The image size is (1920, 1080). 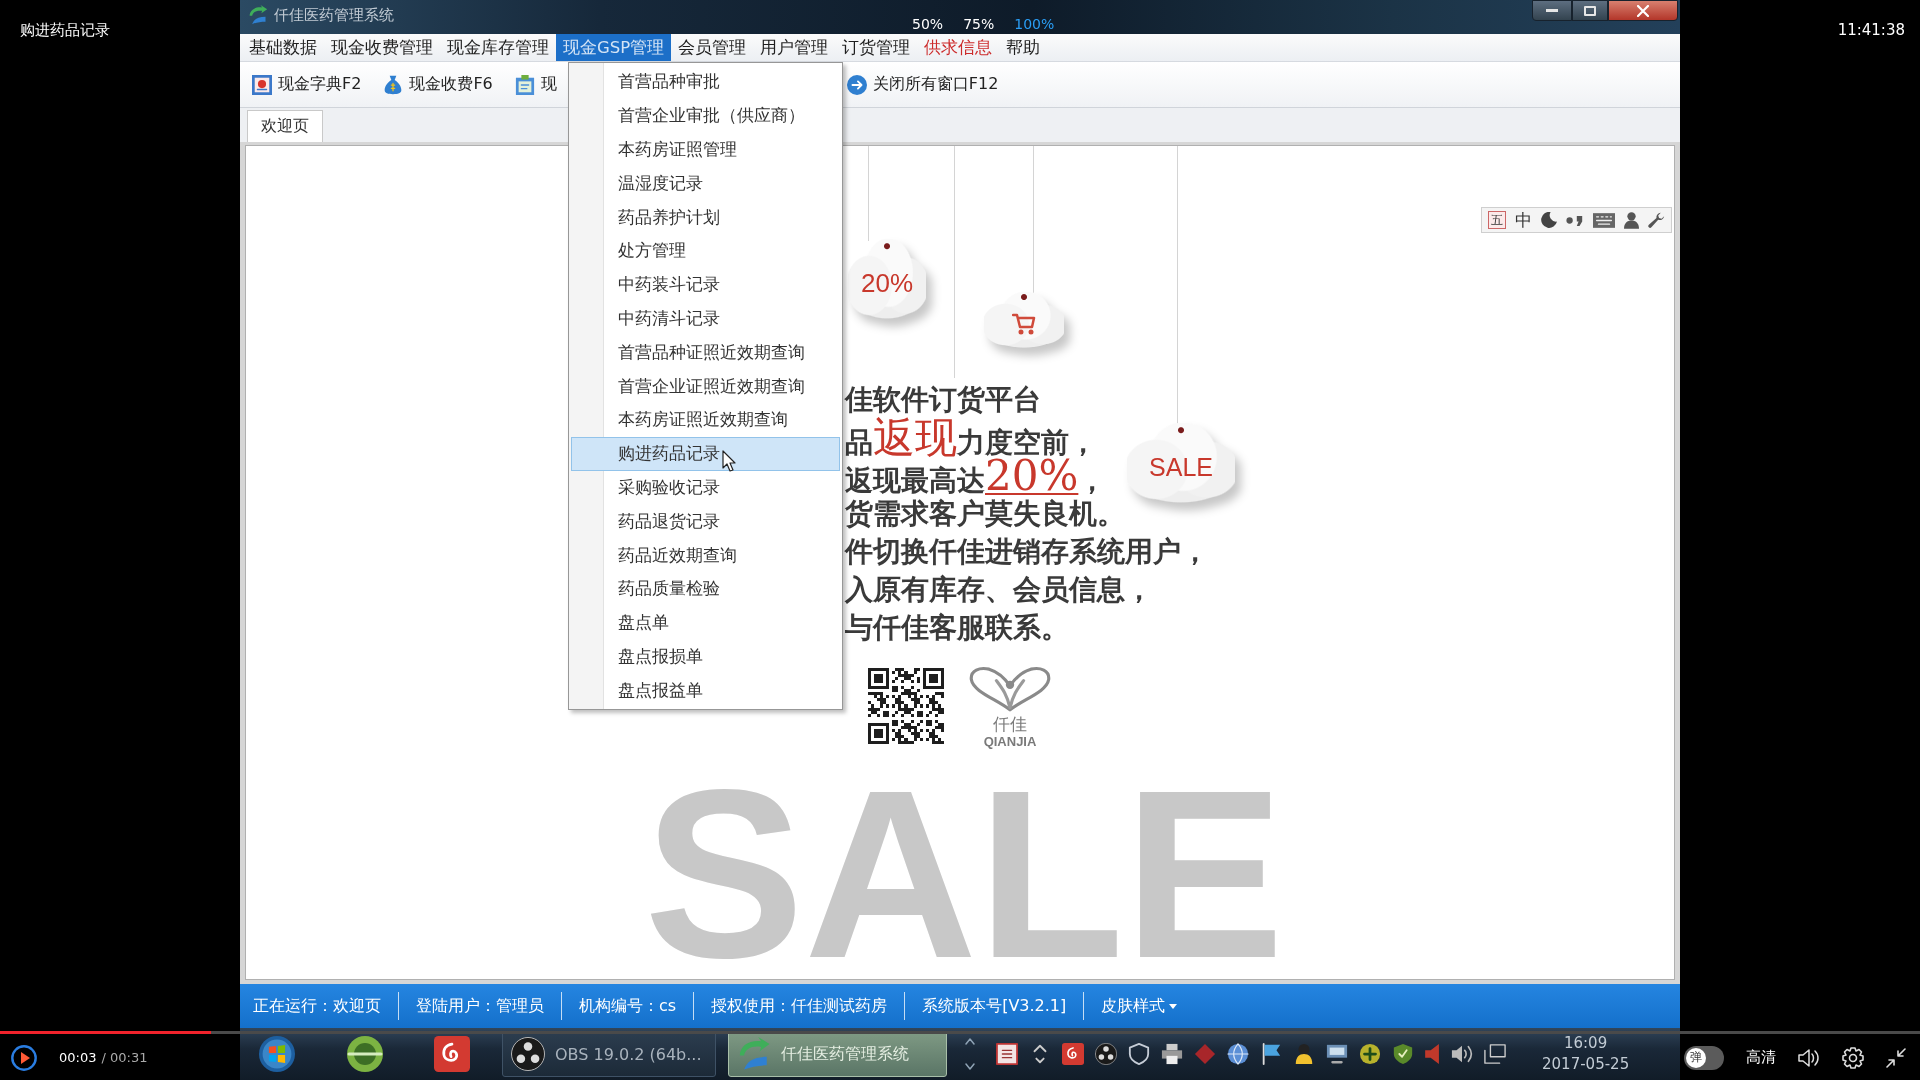 I want to click on clock-time: 11:41:38, so click(x=1871, y=30).